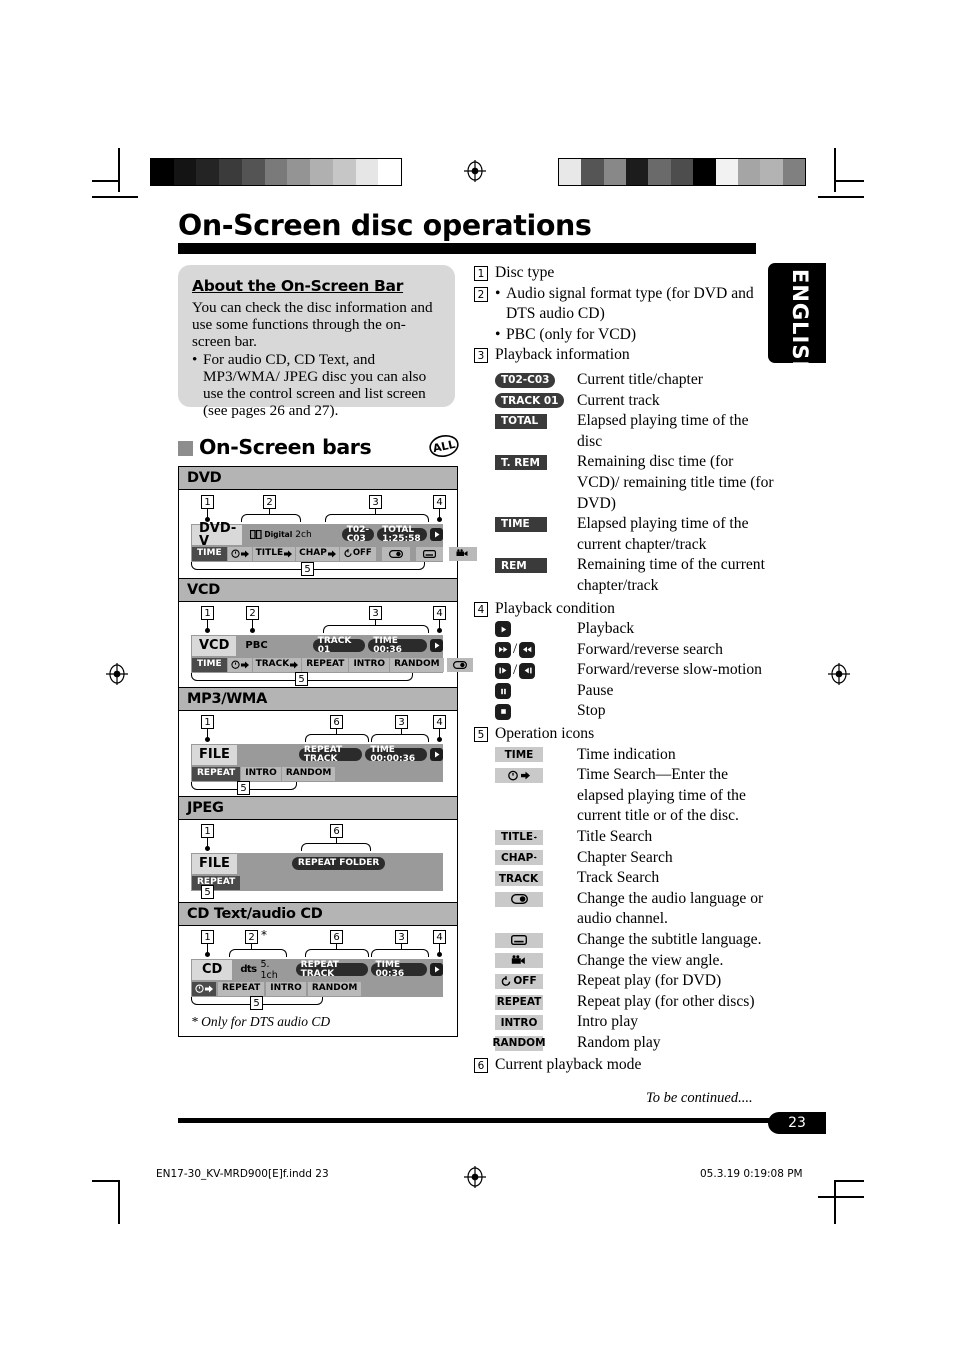 The image size is (954, 1351). I want to click on footer-rule, so click(502, 1120).